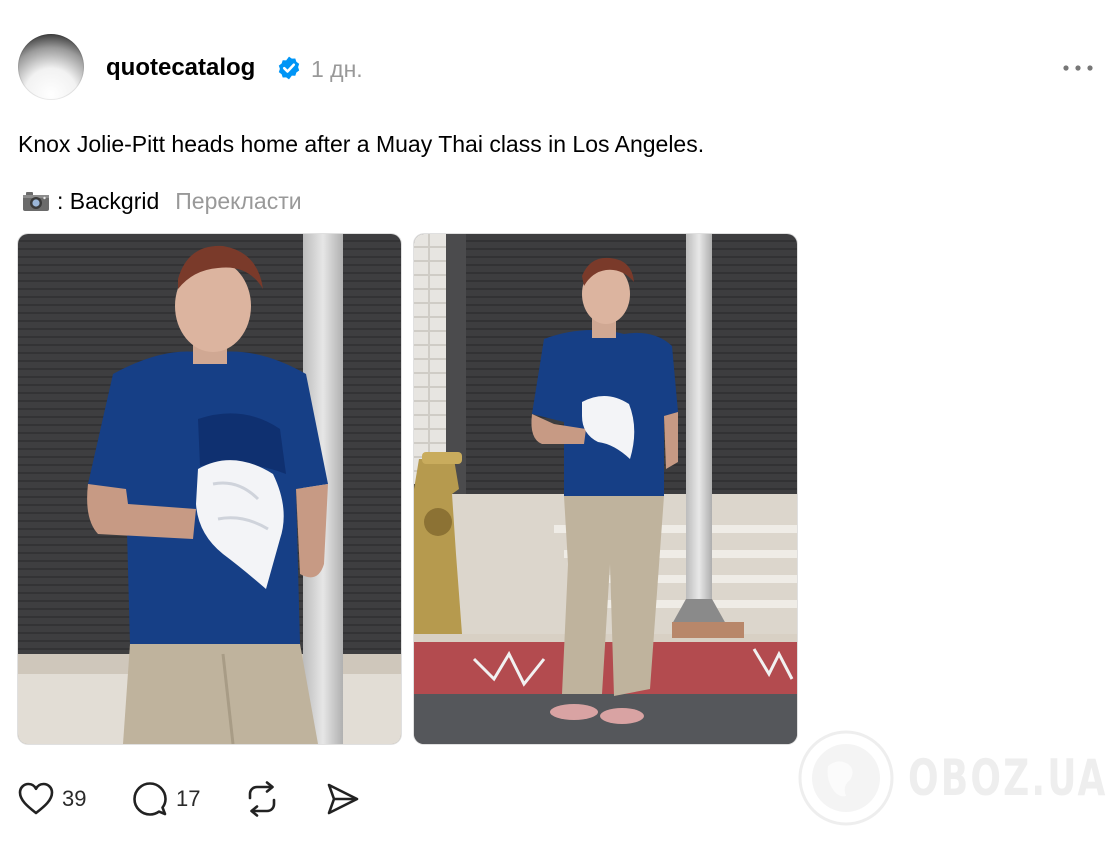  What do you see at coordinates (51, 67) in the screenshot?
I see `avatar` at bounding box center [51, 67].